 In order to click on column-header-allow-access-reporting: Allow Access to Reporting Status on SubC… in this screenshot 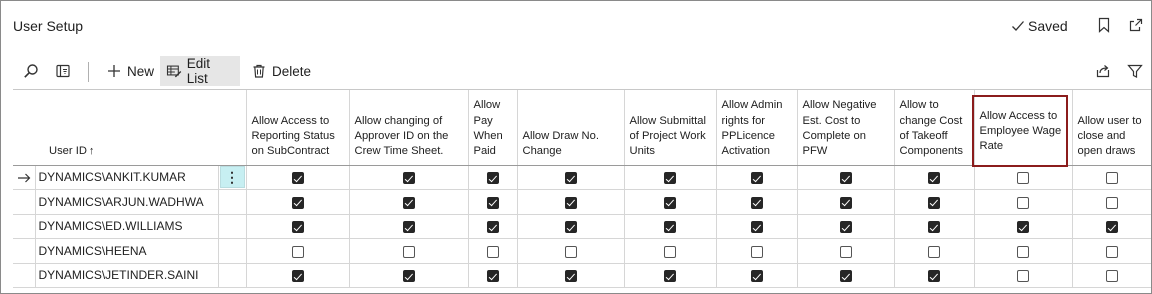, I will do `click(297, 128)`.